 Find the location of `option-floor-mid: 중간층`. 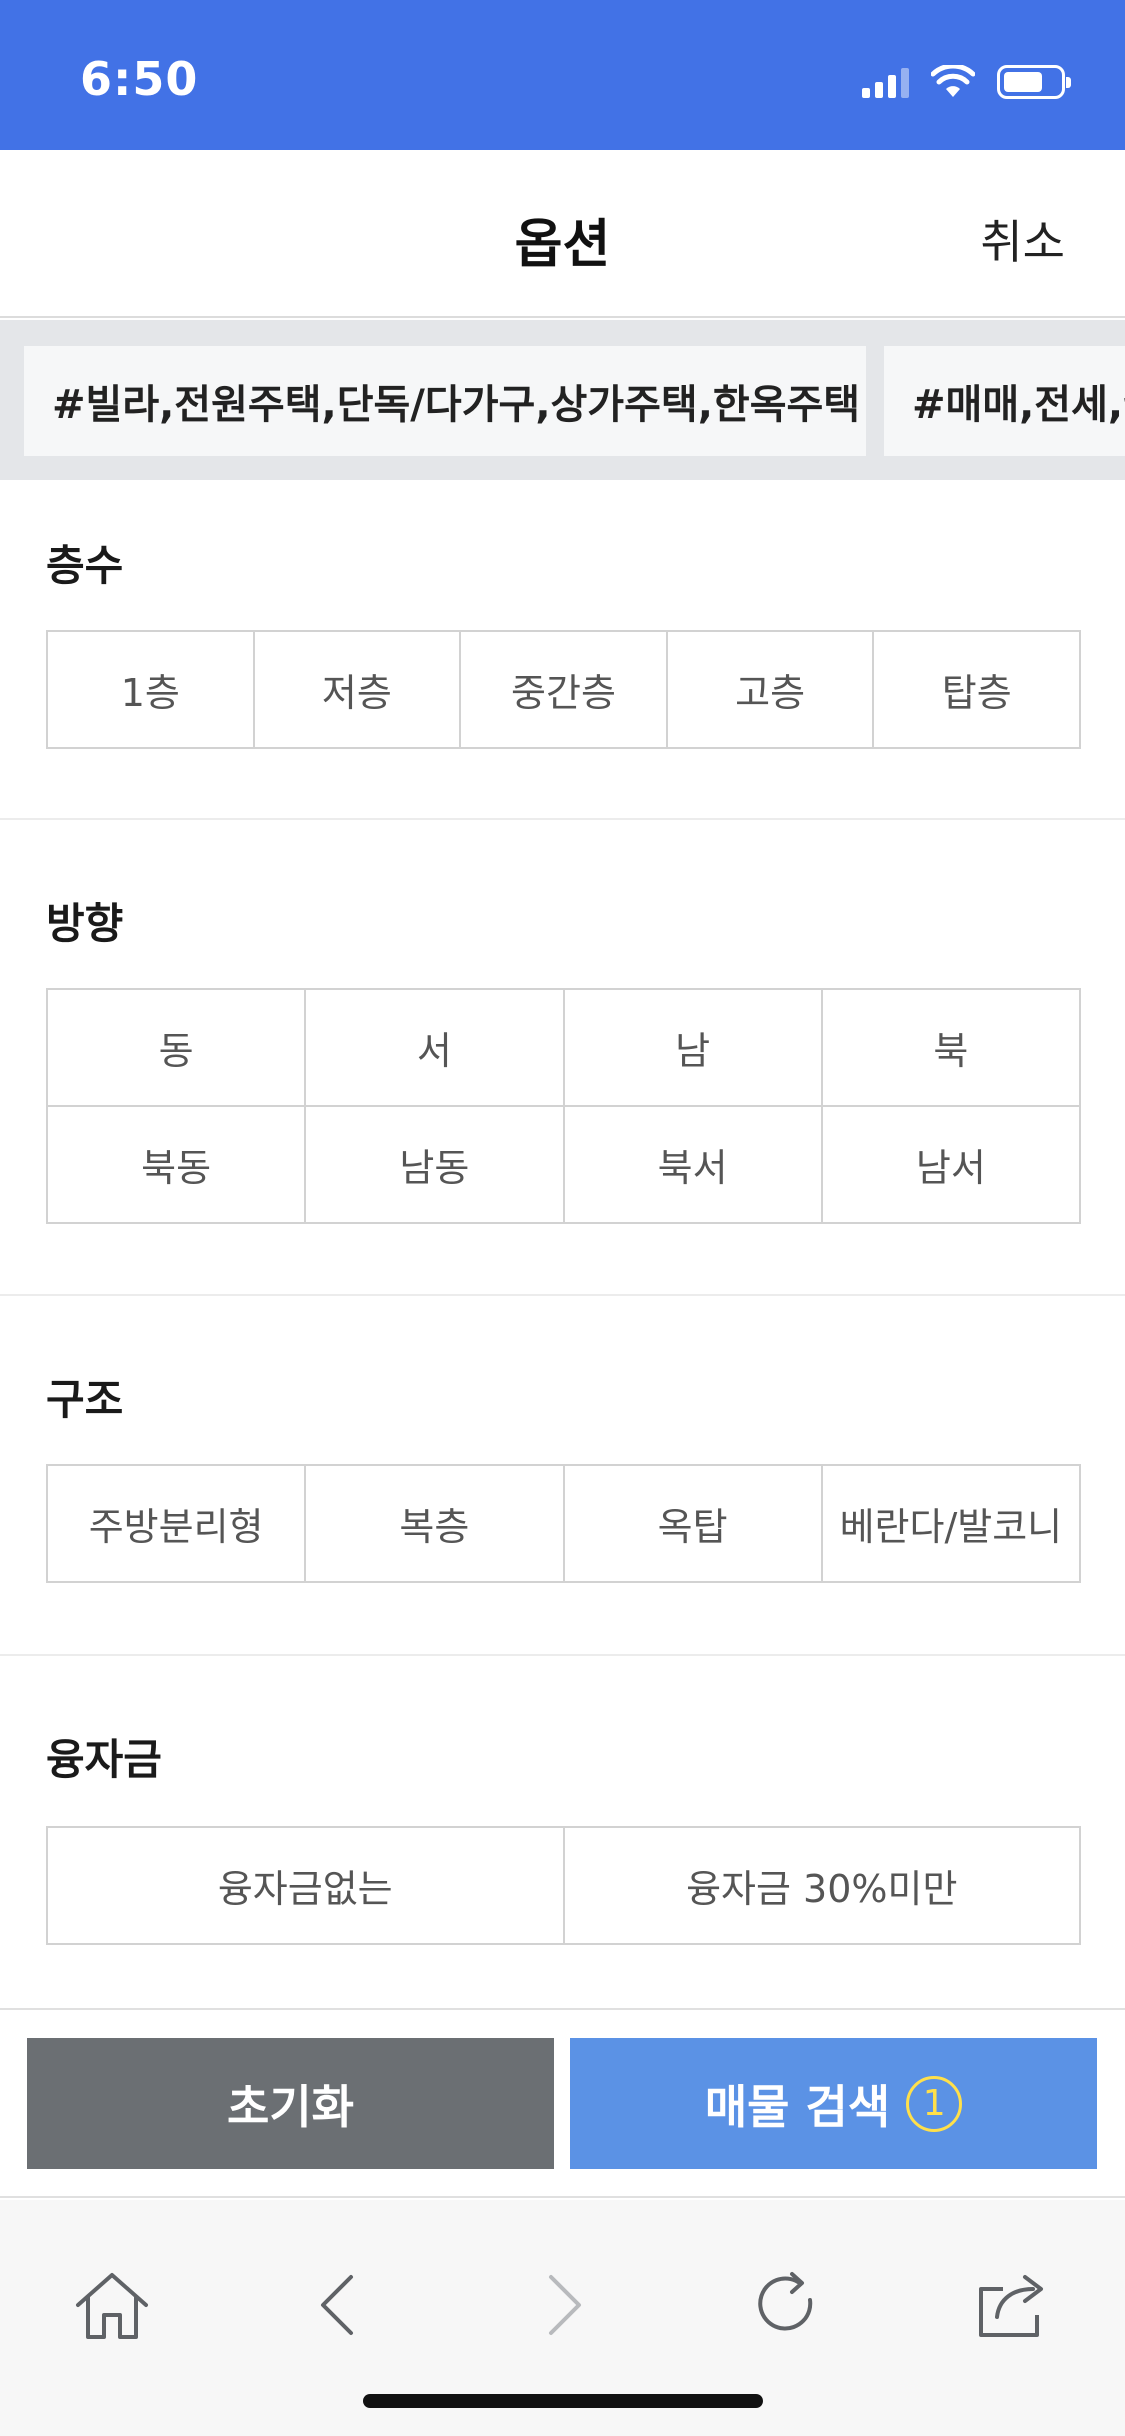

option-floor-mid: 중간층 is located at coordinates (564, 690).